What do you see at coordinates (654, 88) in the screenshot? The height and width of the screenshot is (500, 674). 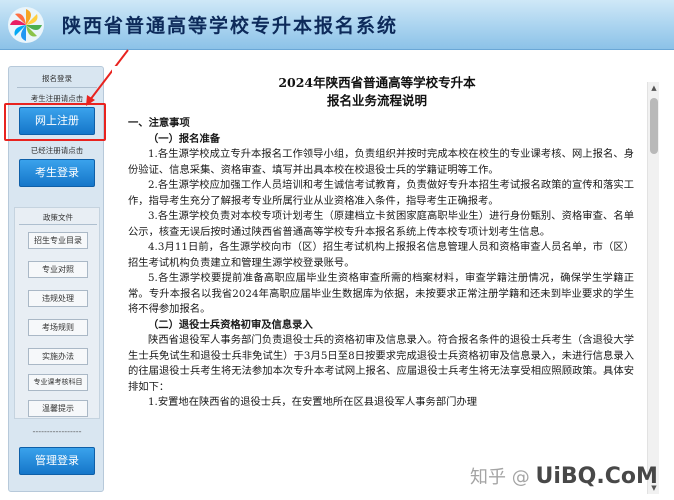 I see `scroll-up-icon: ▲` at bounding box center [654, 88].